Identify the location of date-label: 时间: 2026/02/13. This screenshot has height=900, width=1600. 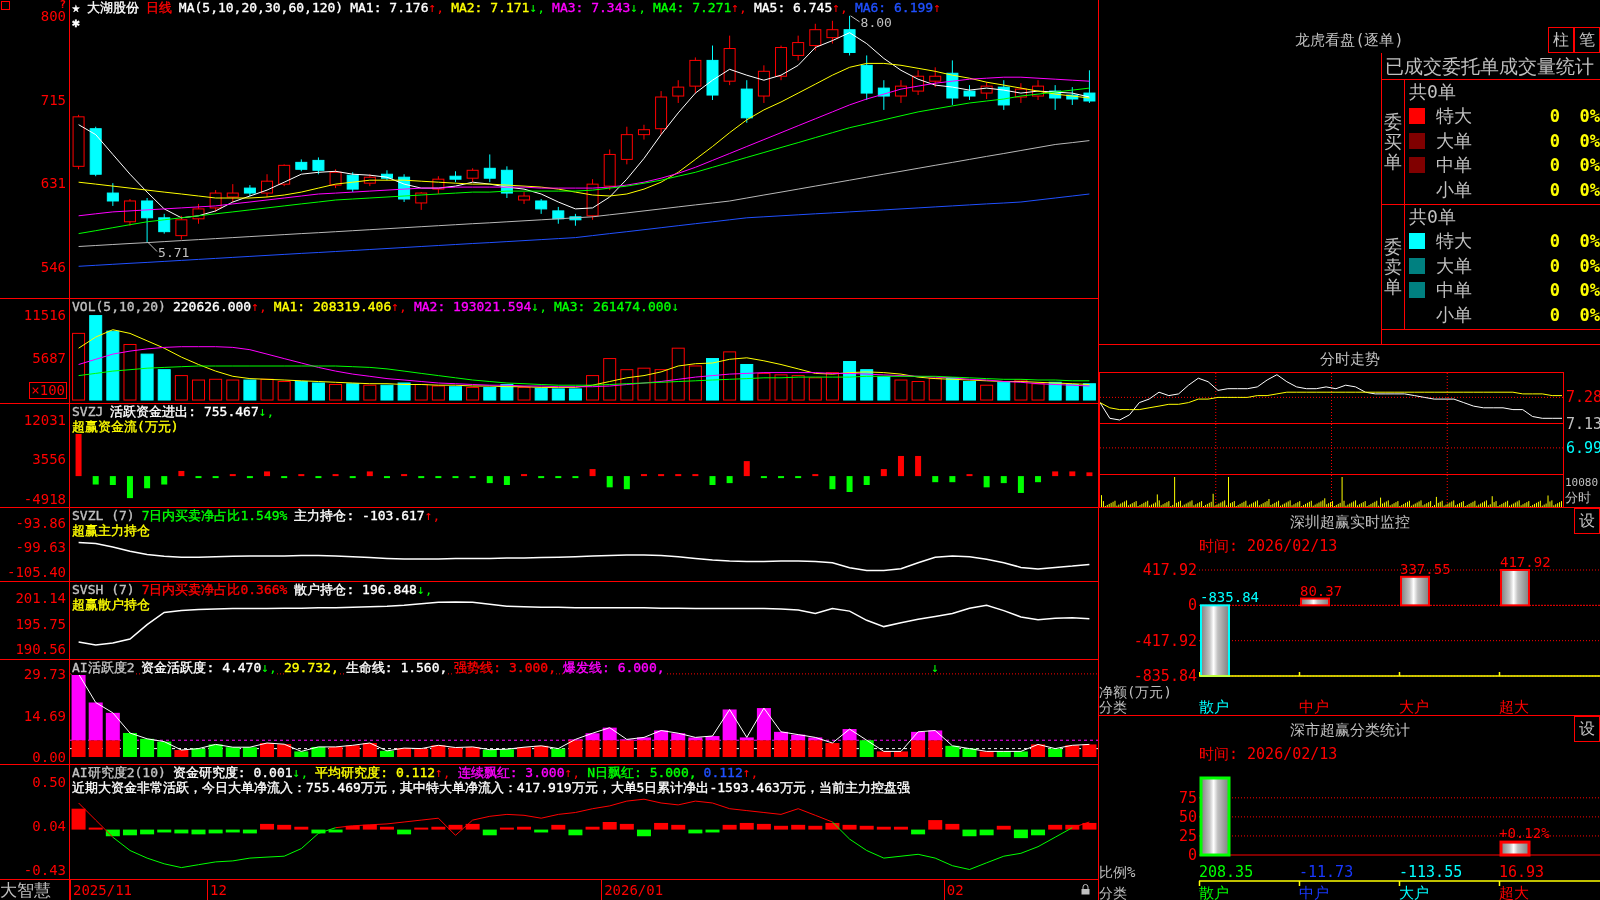
(1268, 546).